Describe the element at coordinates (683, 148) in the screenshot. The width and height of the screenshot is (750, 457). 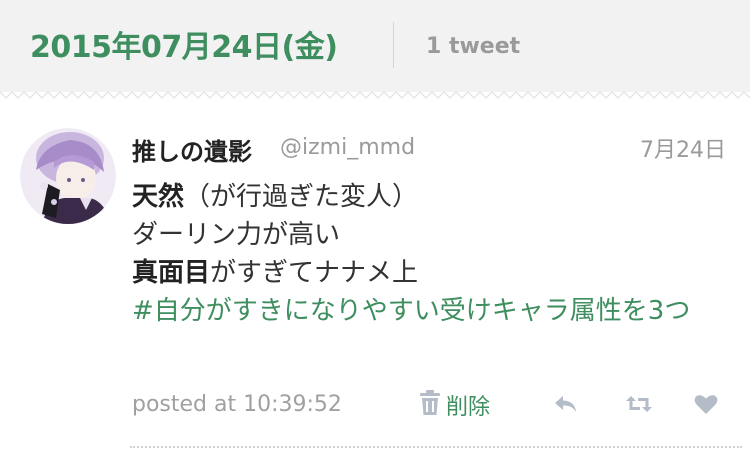
I see `tweet-date: 7月24日` at that location.